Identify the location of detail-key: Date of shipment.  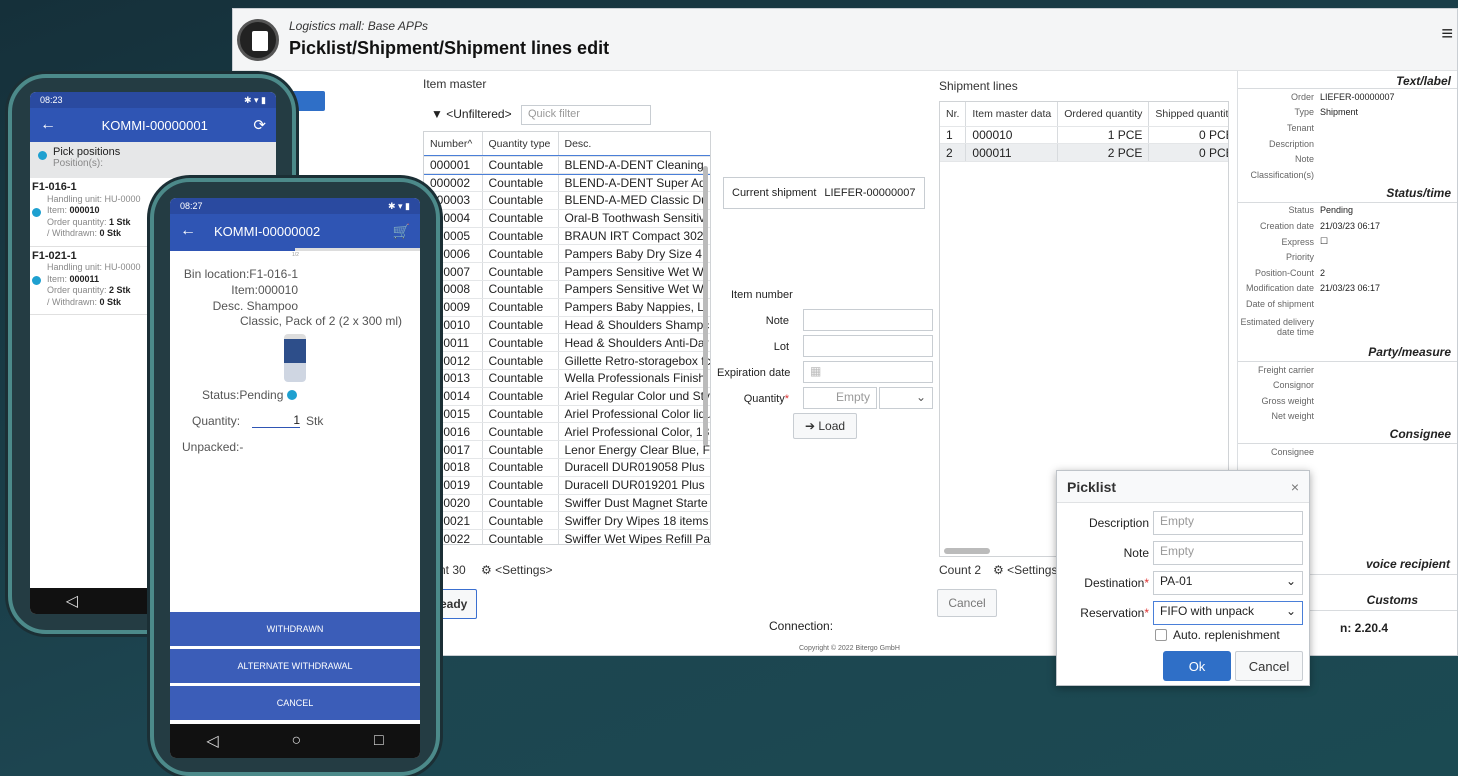
(1279, 303).